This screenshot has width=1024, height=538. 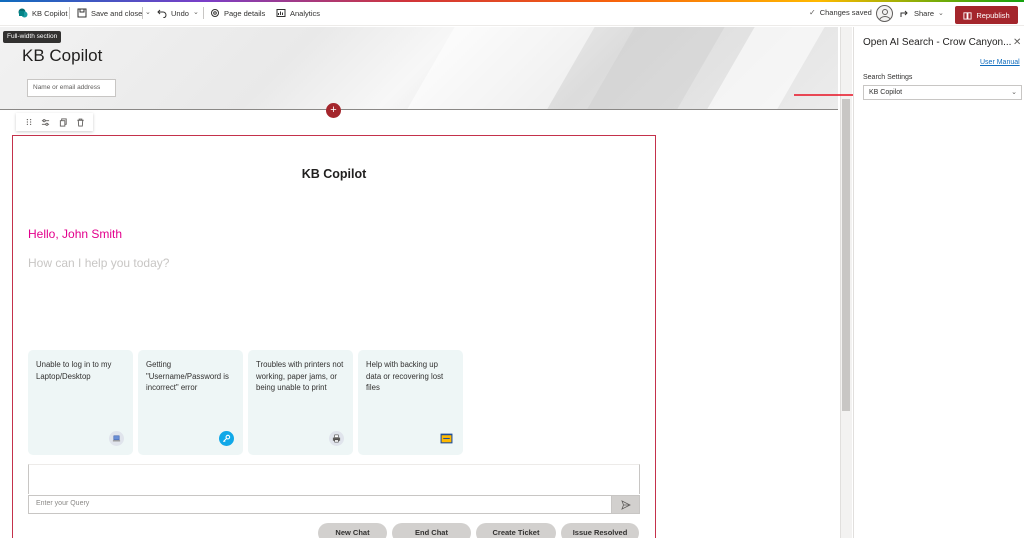 I want to click on search-settings-dropdown: KB Copilot ⌄, so click(x=942, y=92).